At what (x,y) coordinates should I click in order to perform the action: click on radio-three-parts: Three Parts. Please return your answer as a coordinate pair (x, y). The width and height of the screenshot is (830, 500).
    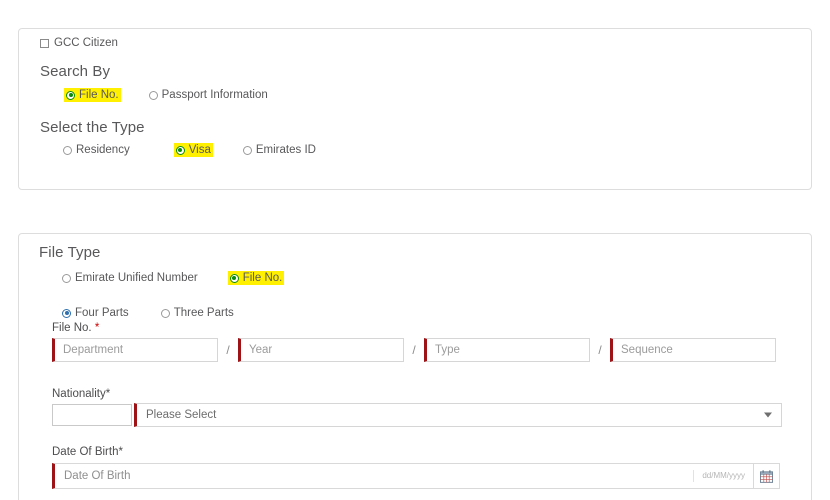
    Looking at the image, I should click on (197, 313).